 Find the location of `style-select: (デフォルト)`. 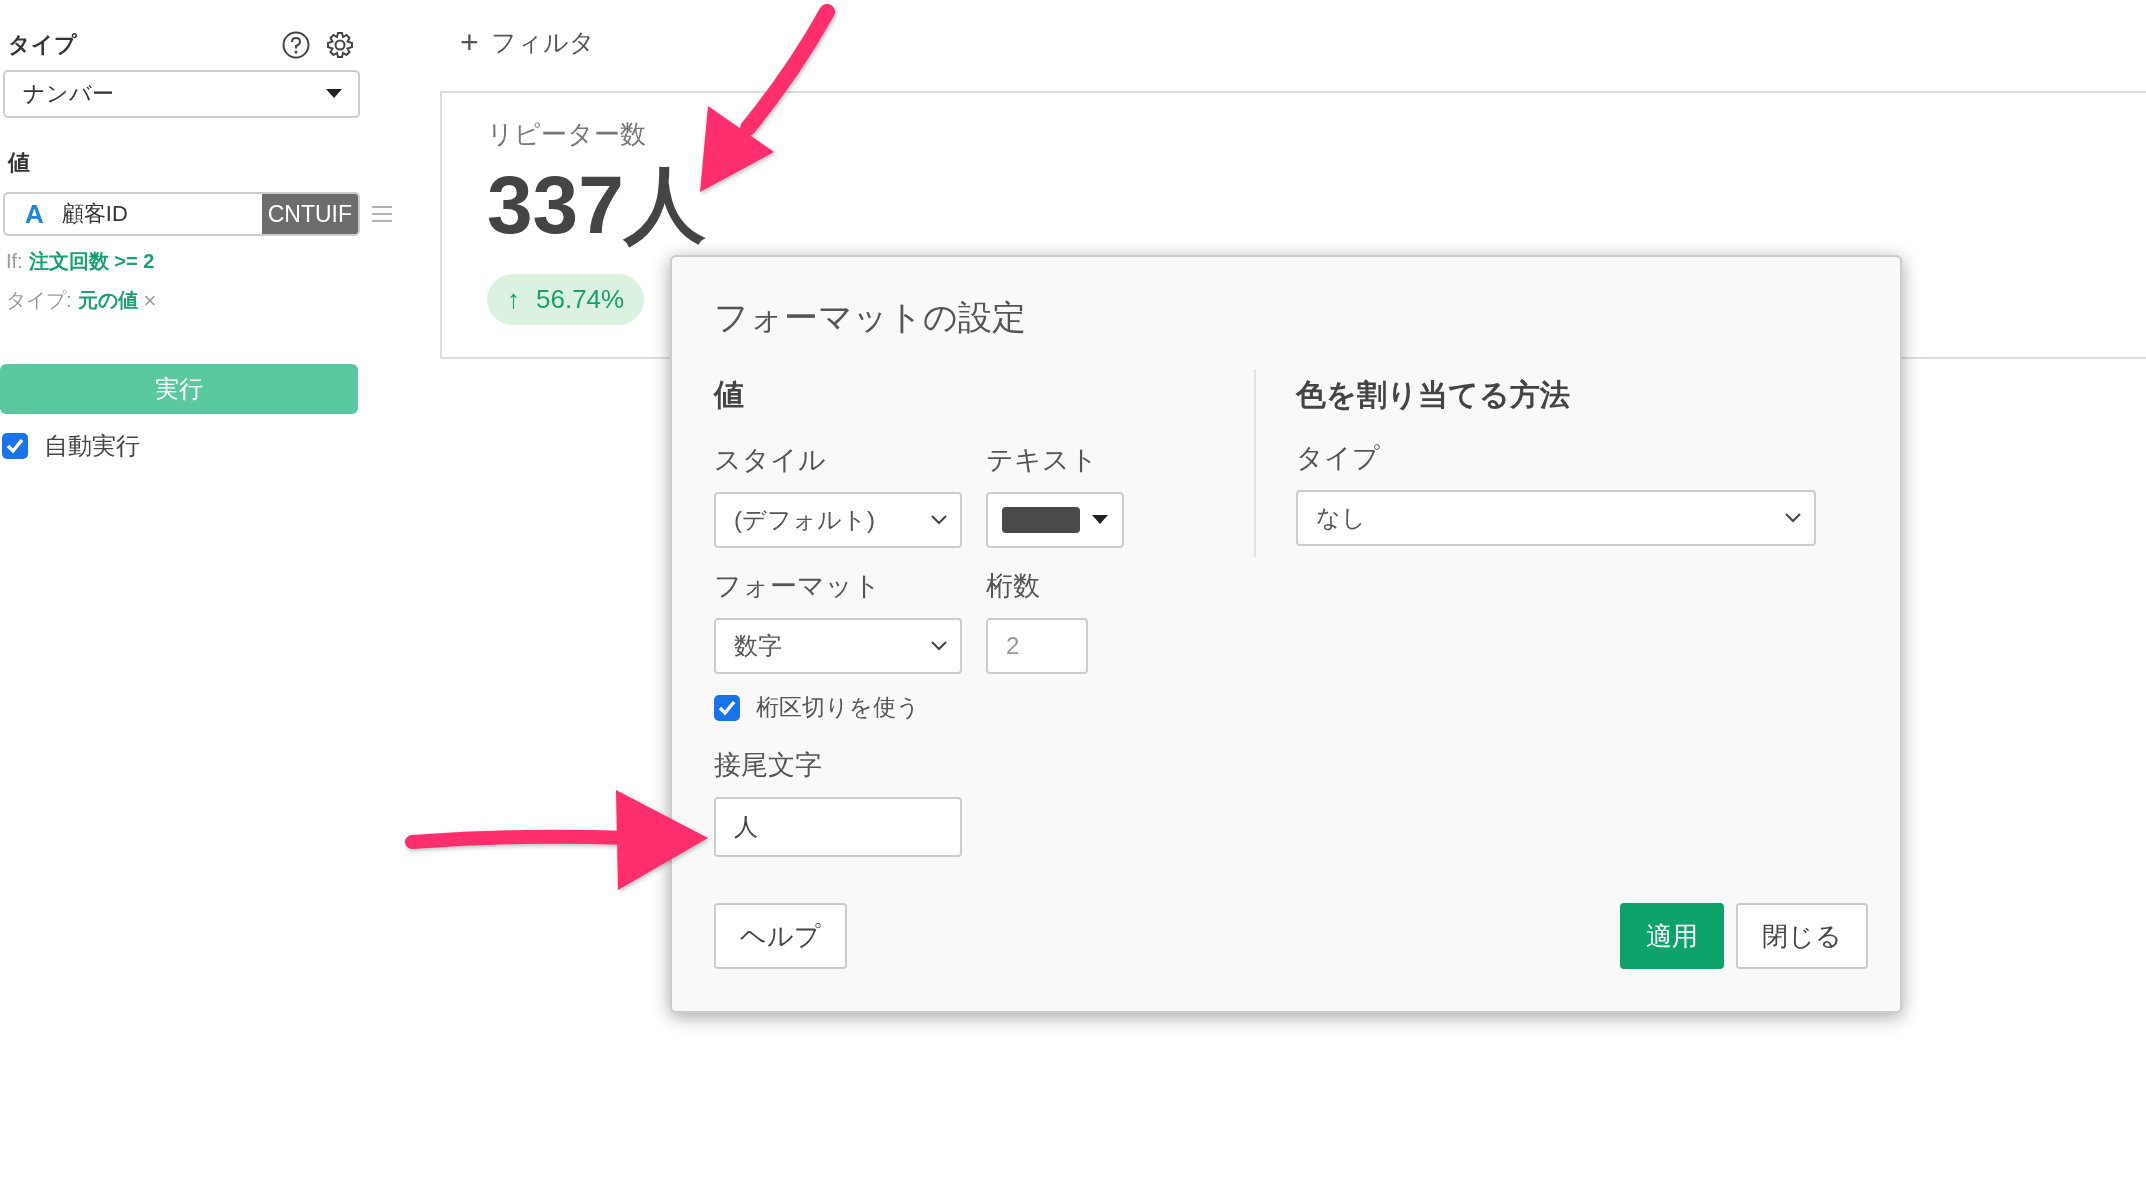

style-select: (デフォルト) is located at coordinates (838, 520).